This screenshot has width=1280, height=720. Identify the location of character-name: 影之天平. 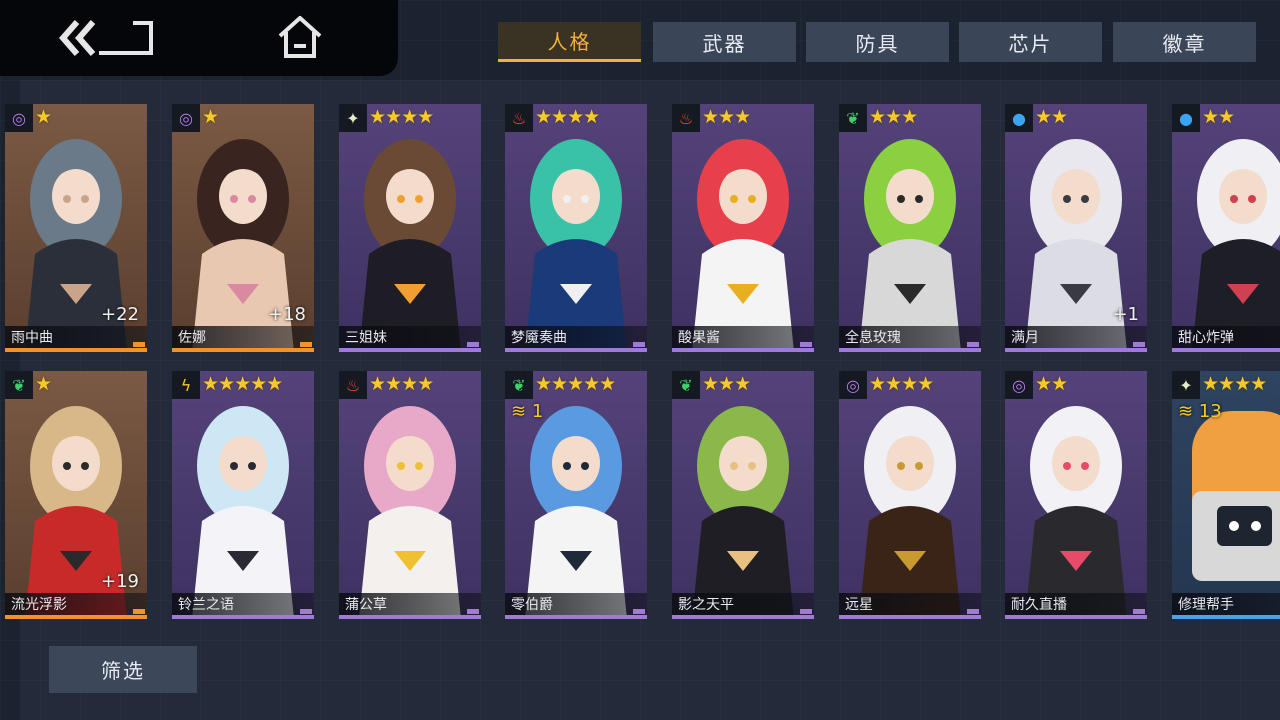
(706, 605).